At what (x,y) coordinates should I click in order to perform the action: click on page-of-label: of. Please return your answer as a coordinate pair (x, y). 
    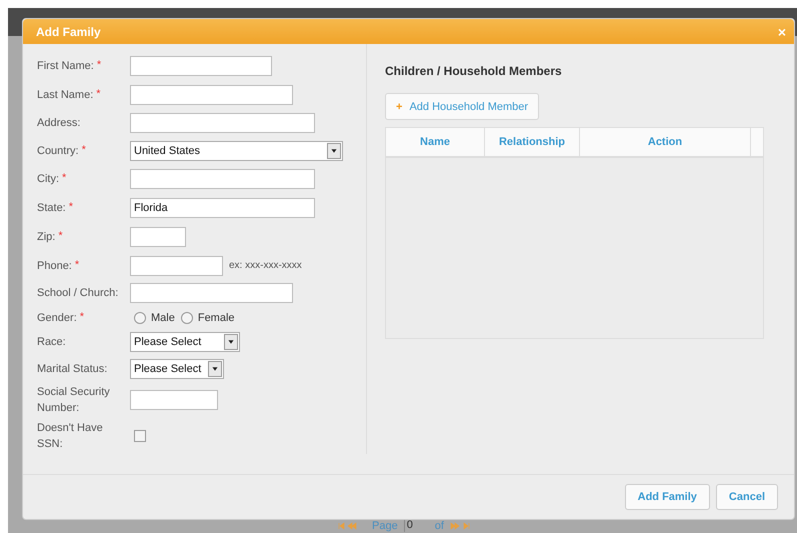
    Looking at the image, I should click on (439, 526).